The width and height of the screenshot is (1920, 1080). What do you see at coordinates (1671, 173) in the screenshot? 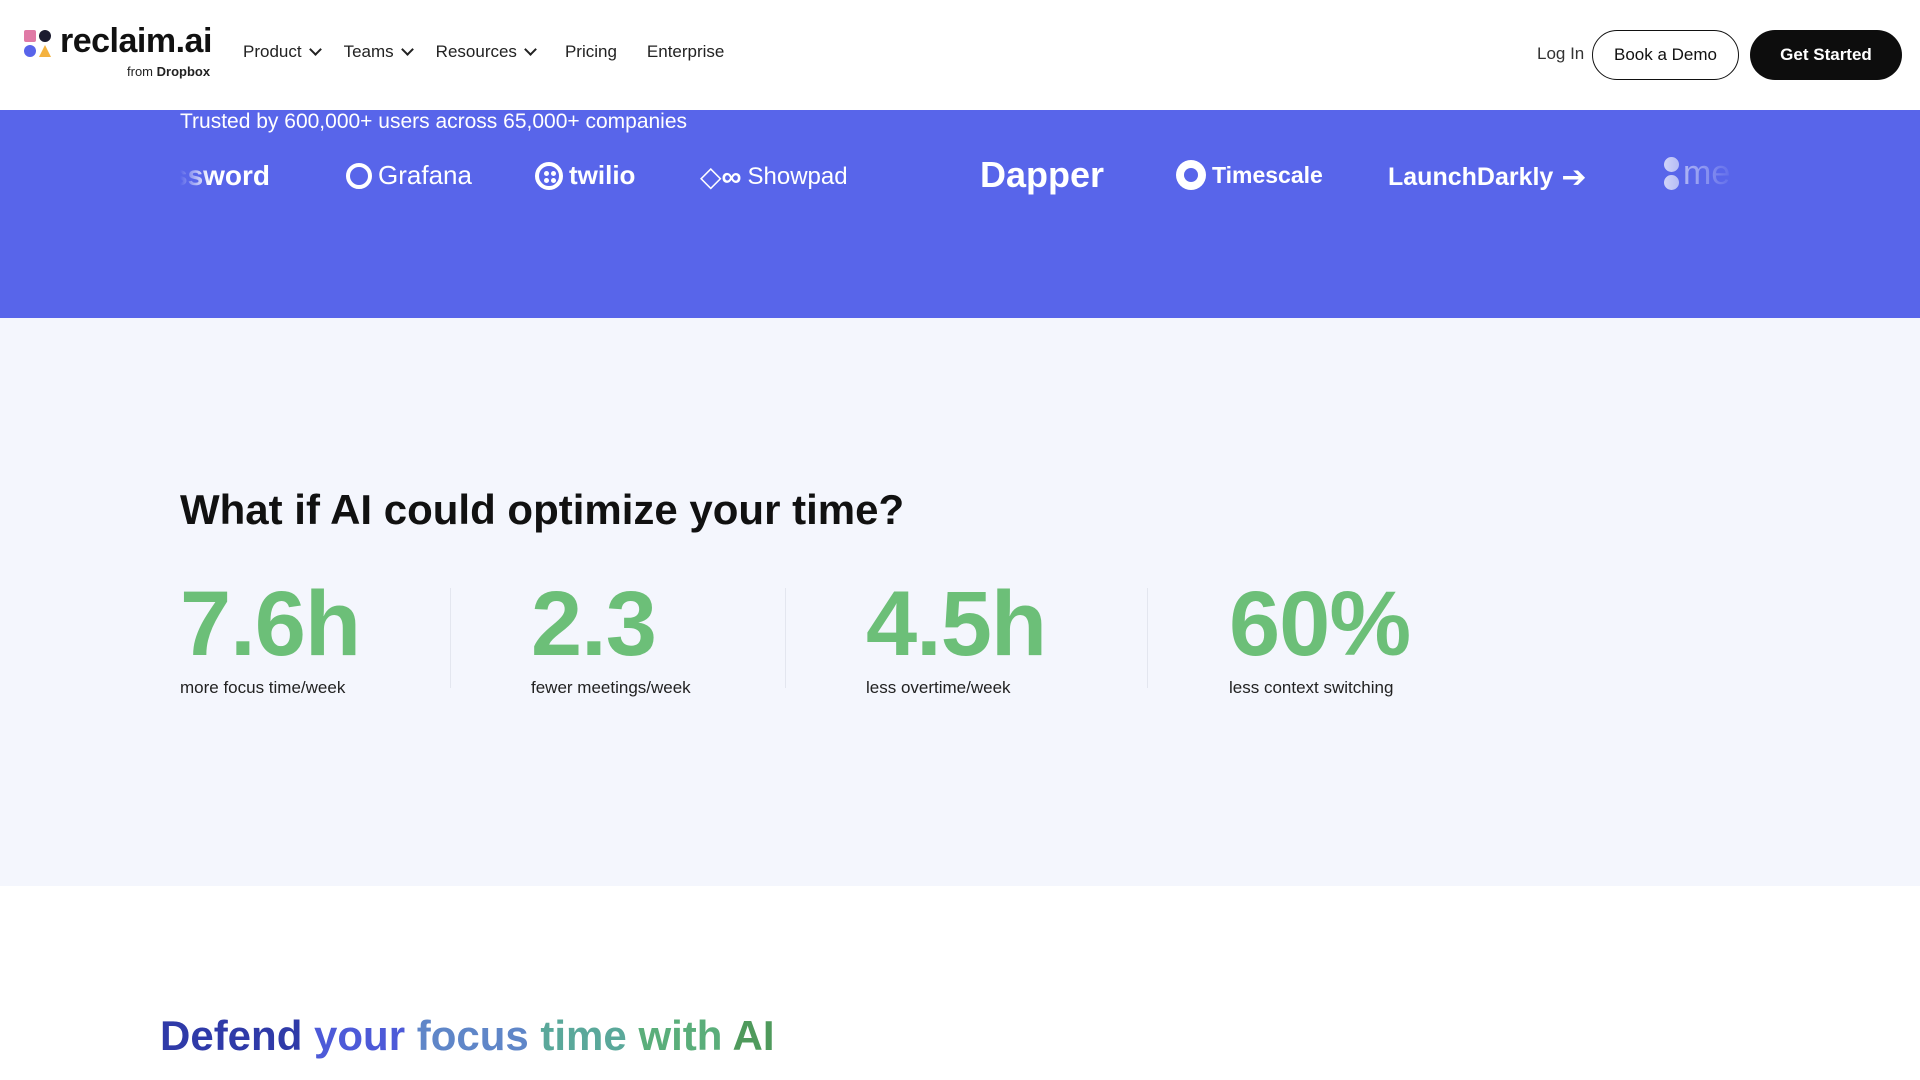
I see `monday-icon` at bounding box center [1671, 173].